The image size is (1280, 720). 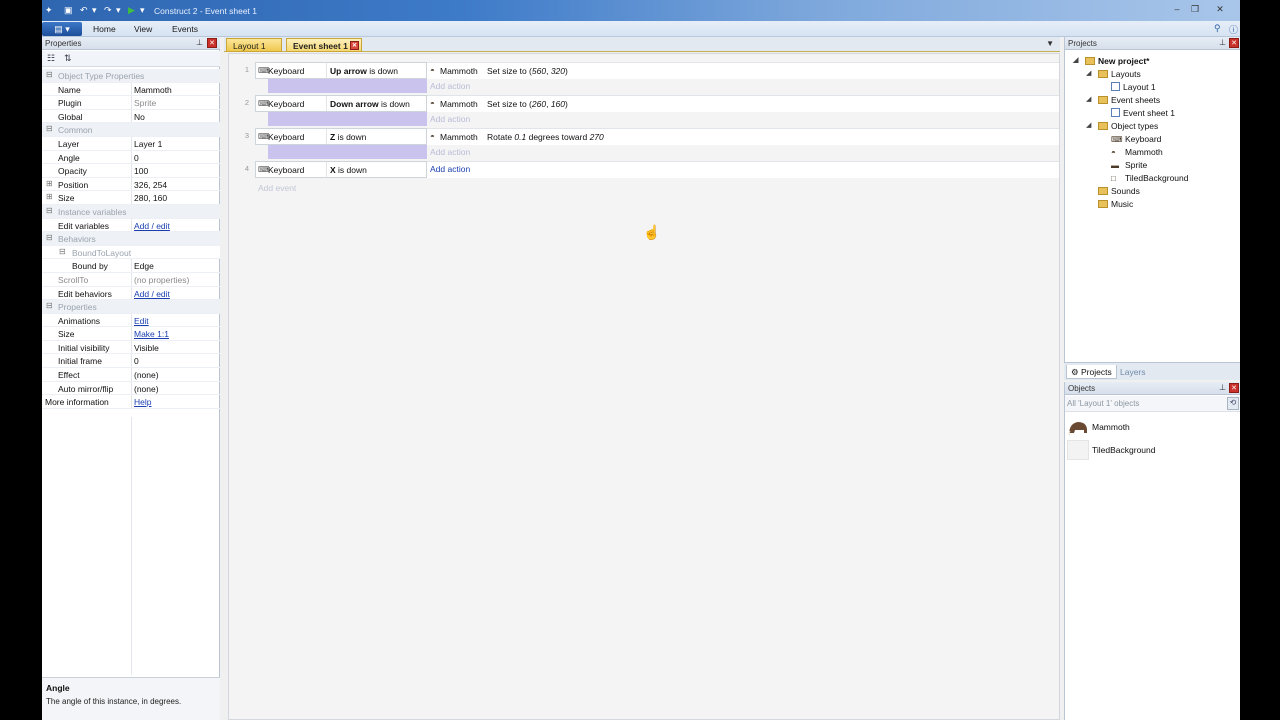 What do you see at coordinates (108, 10) in the screenshot?
I see `redo-icon: ↷` at bounding box center [108, 10].